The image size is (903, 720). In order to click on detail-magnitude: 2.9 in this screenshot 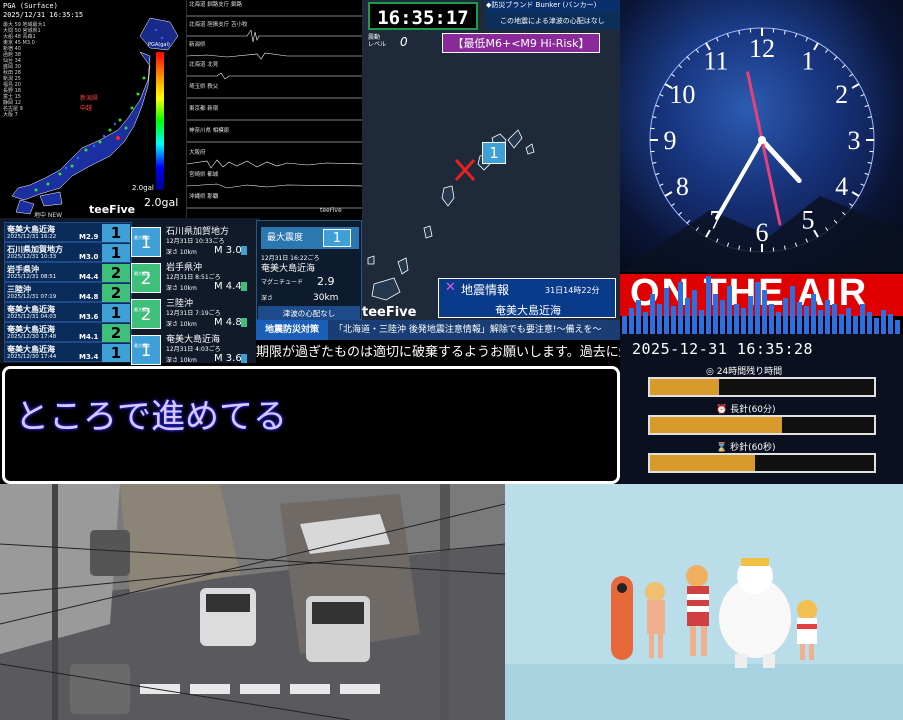, I will do `click(326, 281)`.